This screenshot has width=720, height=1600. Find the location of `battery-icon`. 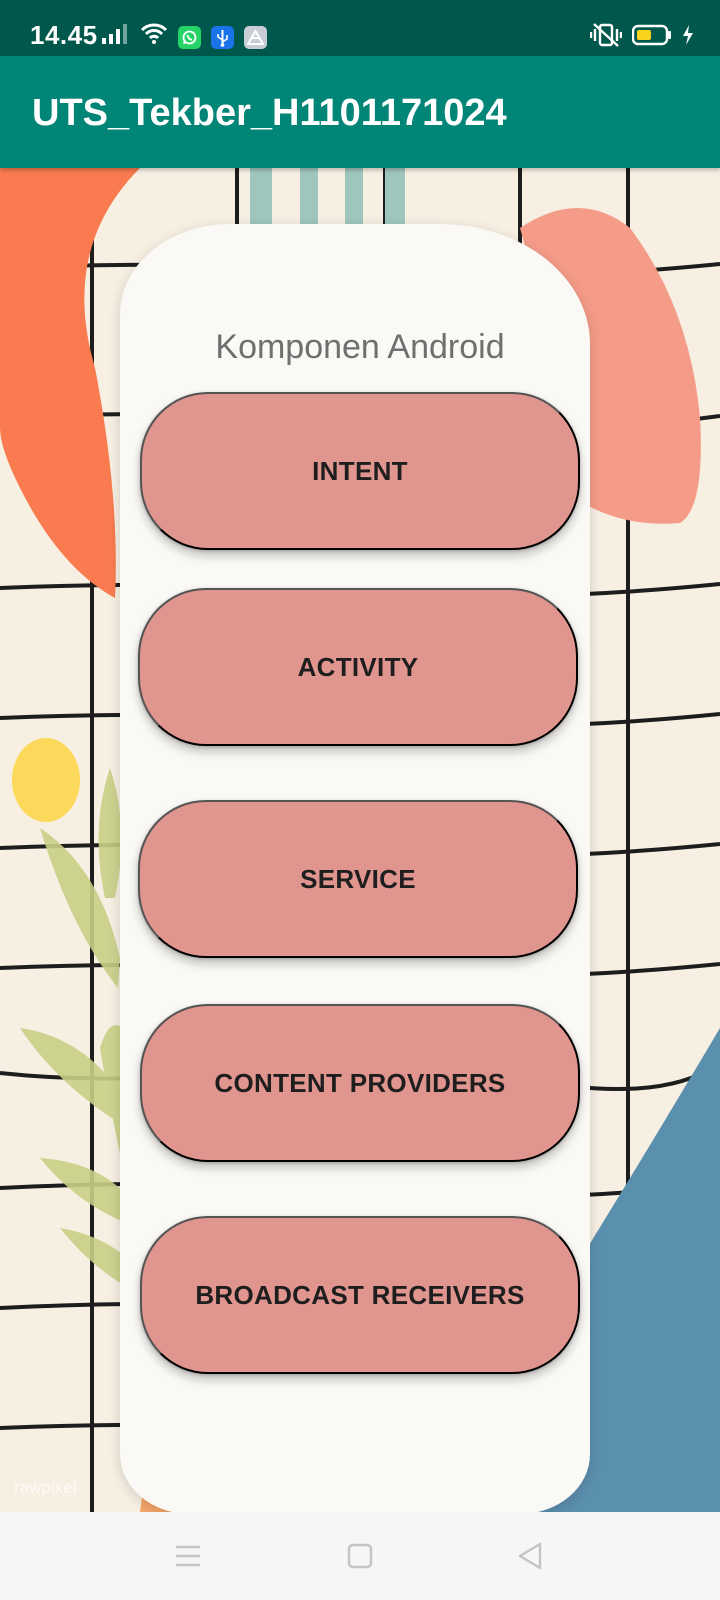

battery-icon is located at coordinates (651, 37).